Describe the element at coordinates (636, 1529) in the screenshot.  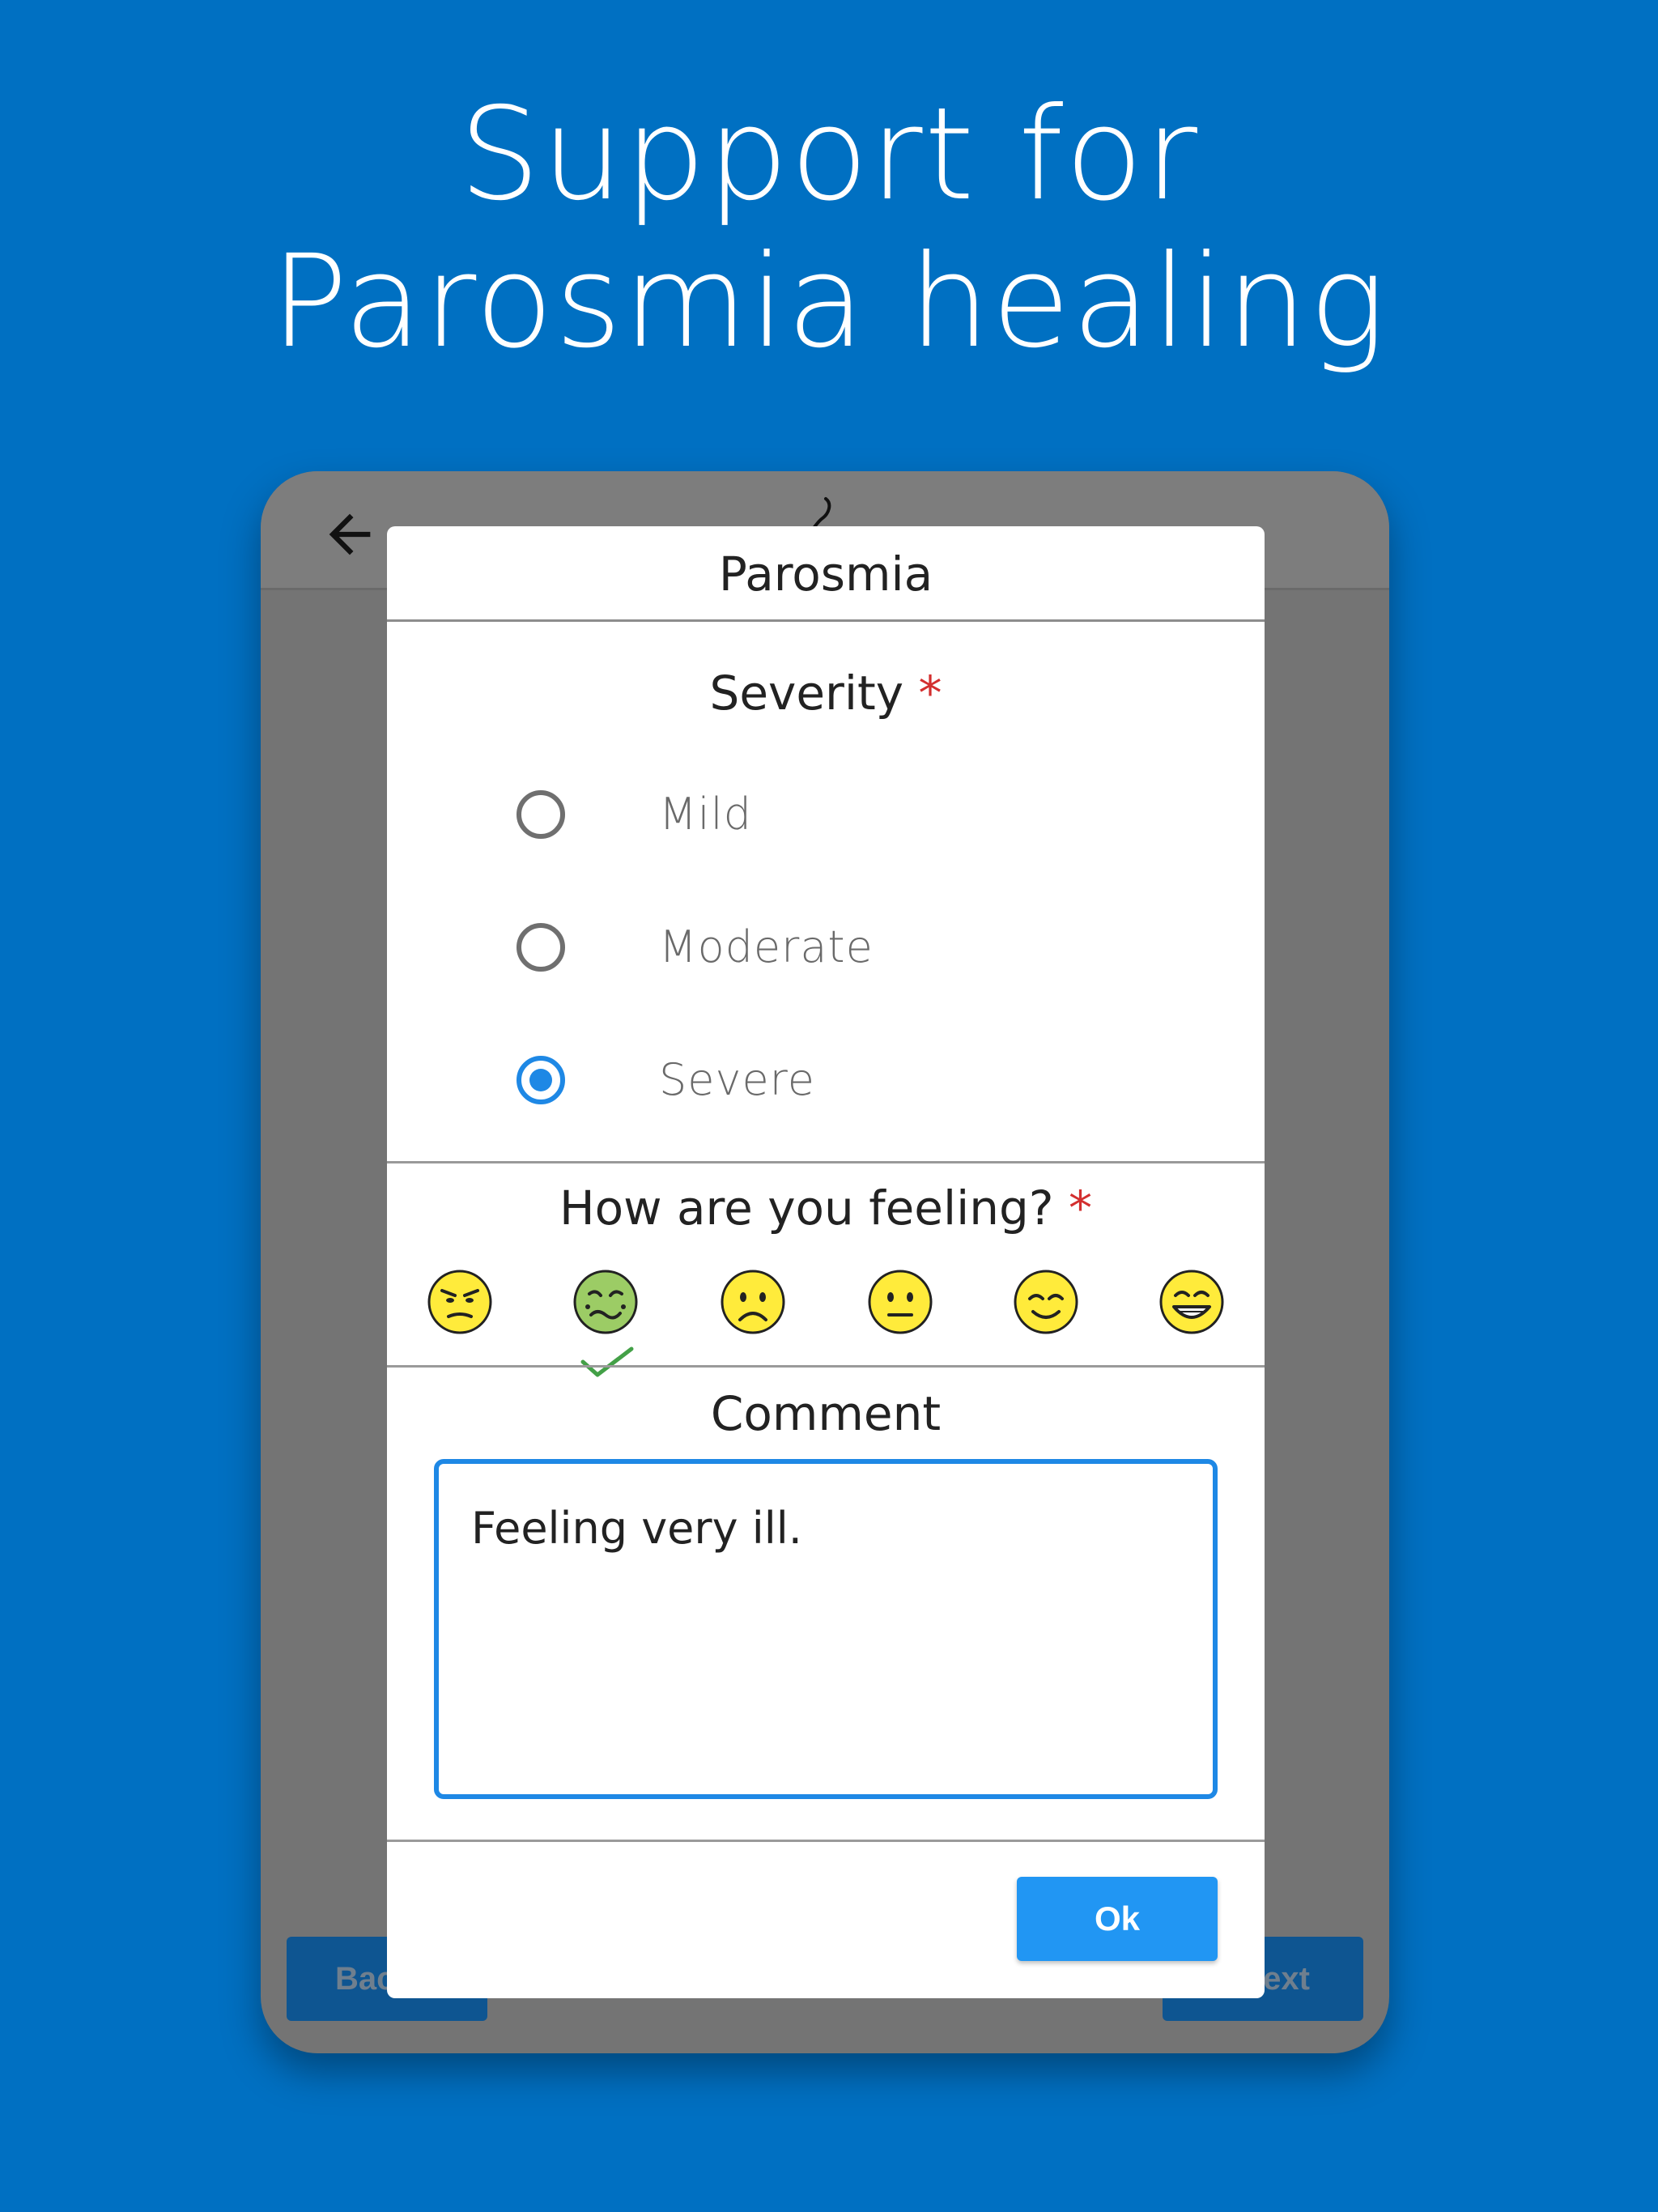
I see `comment-text: Feeling very ill.` at that location.